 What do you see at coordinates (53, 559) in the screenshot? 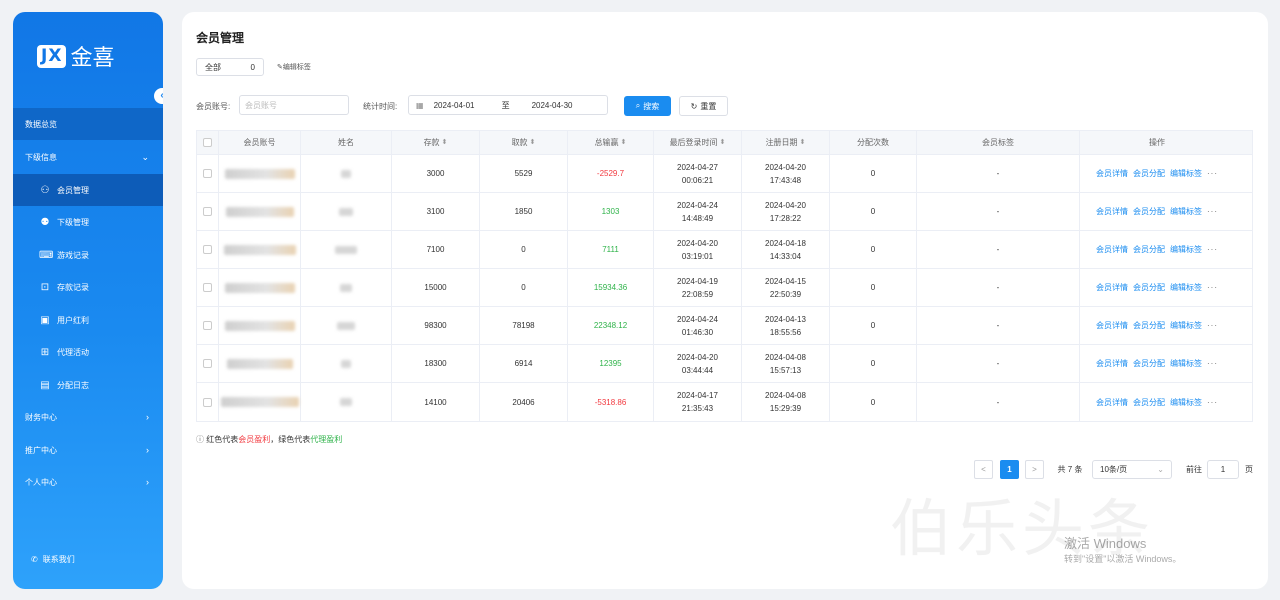
I see `contact-us-link: ✆ 联系我们` at bounding box center [53, 559].